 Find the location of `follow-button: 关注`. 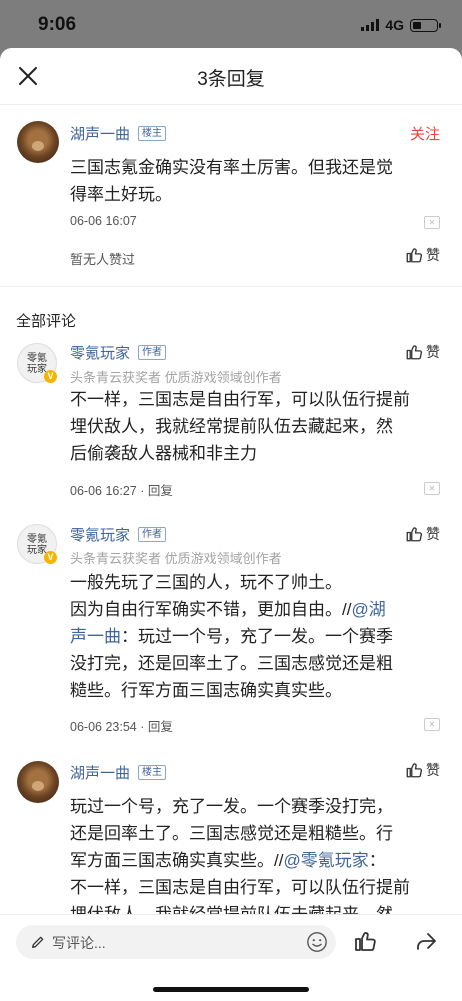

follow-button: 关注 is located at coordinates (425, 133).